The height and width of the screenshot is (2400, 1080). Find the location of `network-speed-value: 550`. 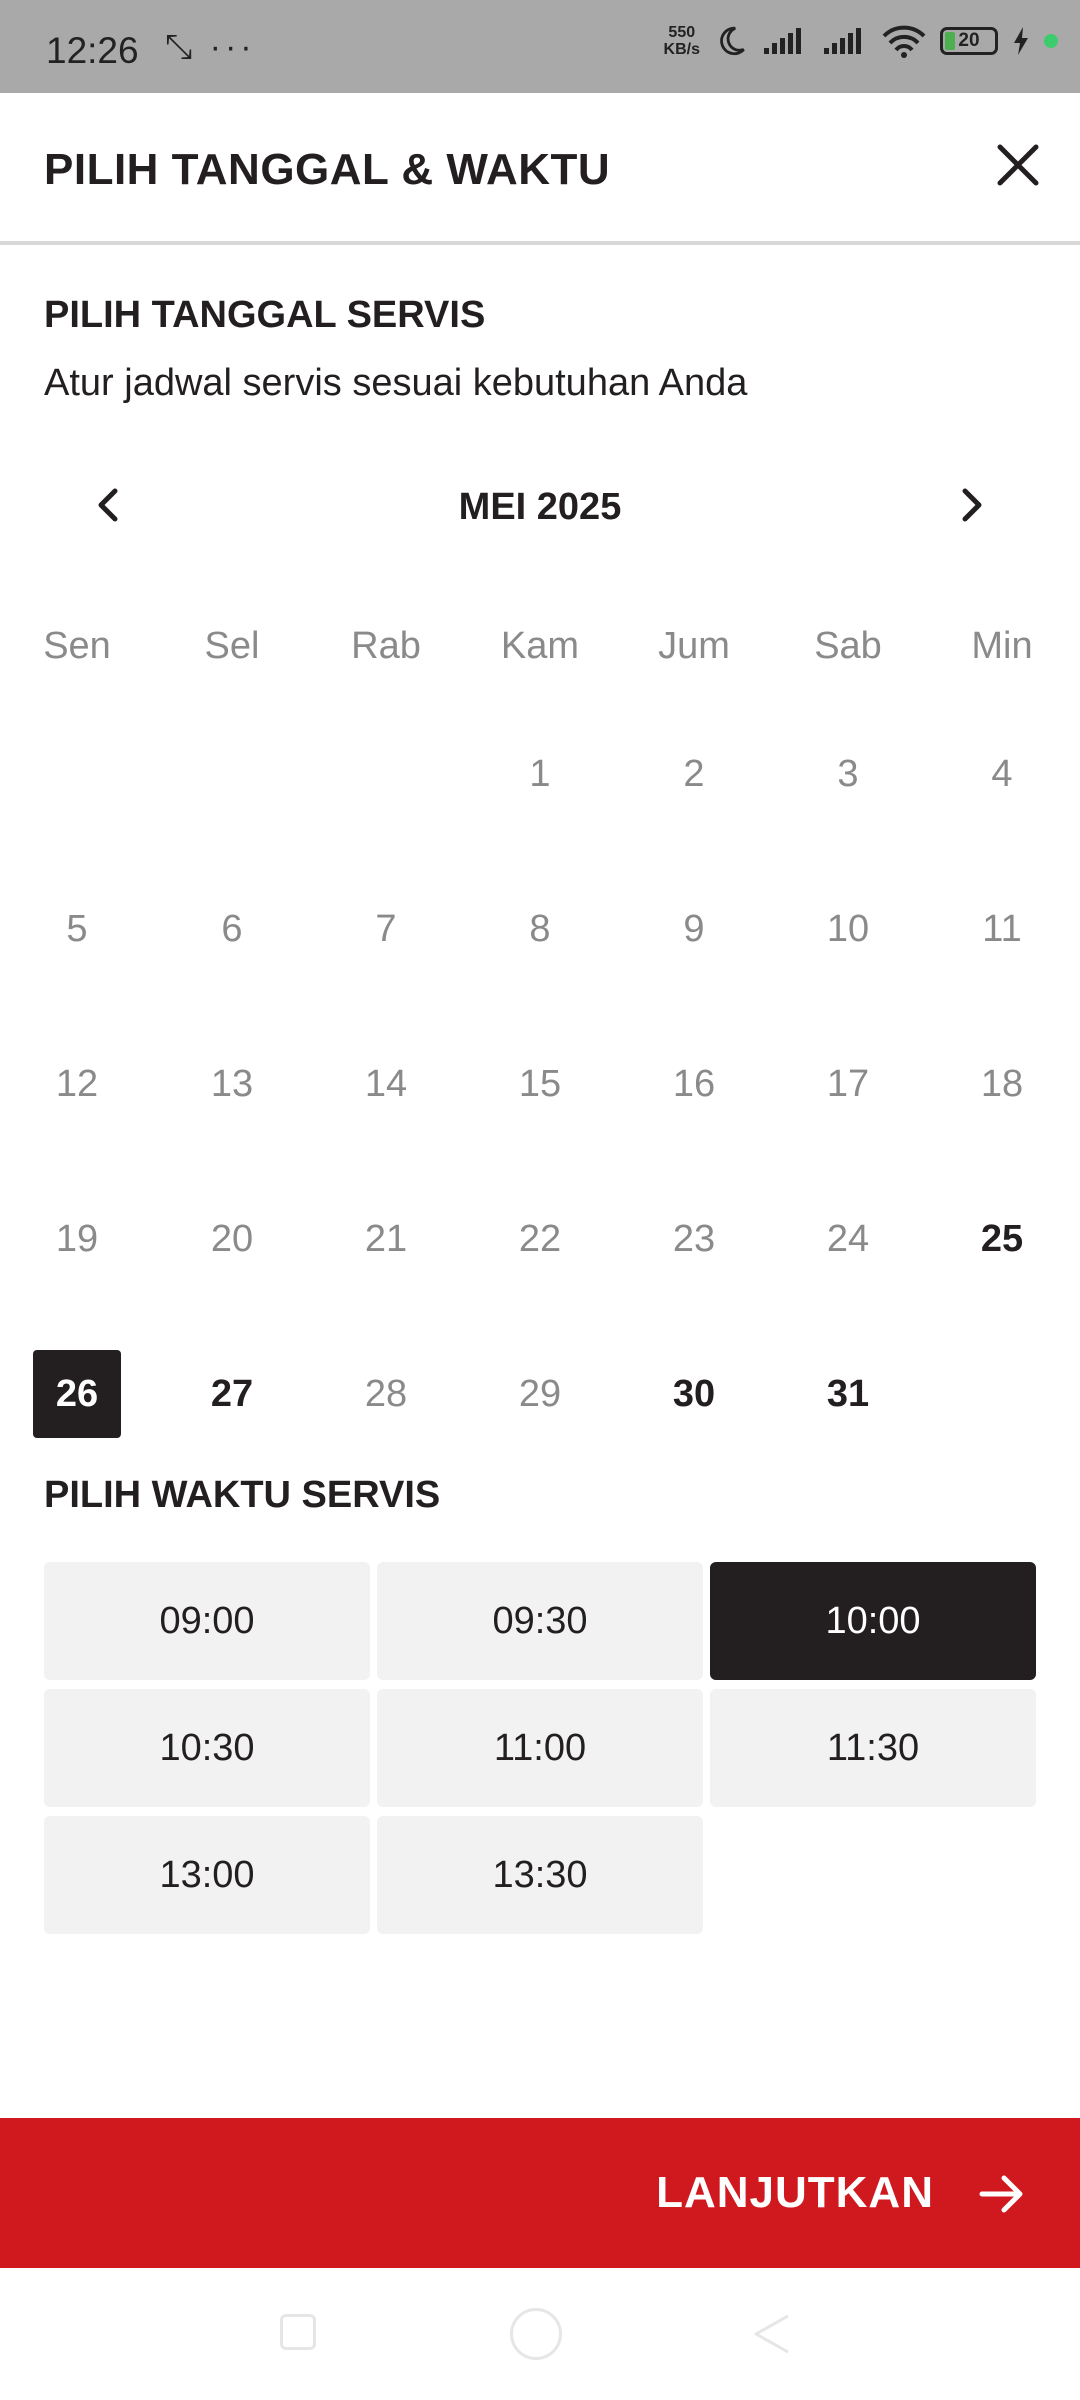

network-speed-value: 550 is located at coordinates (682, 32).